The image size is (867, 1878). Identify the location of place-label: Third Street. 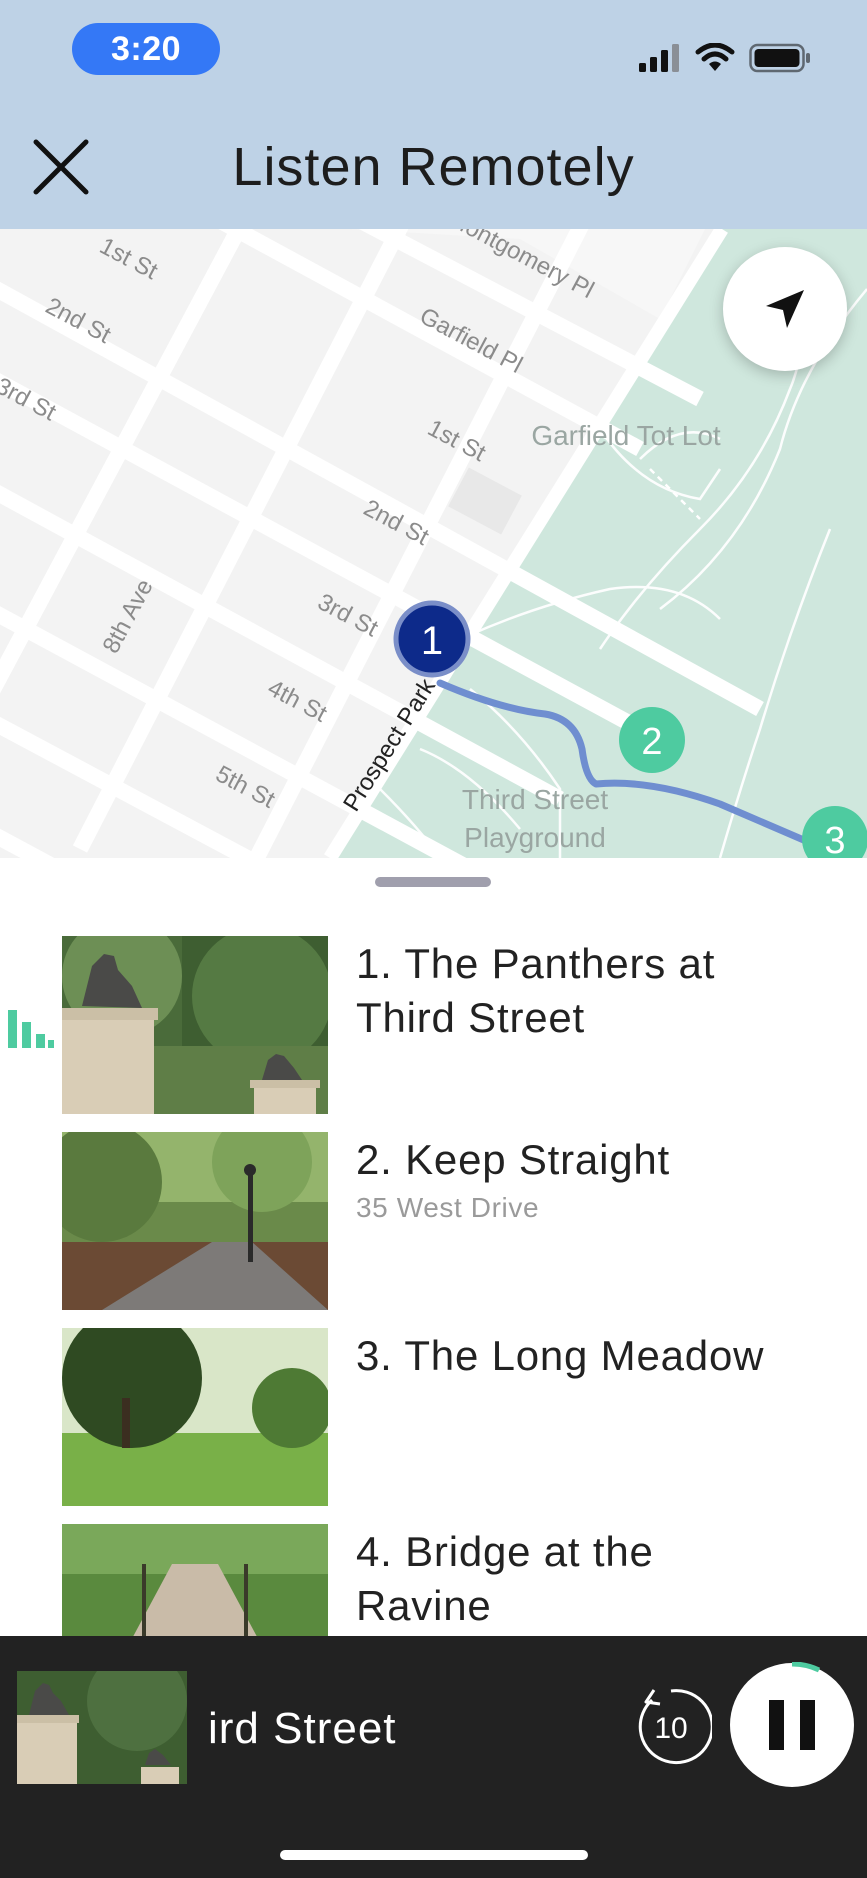
(535, 799).